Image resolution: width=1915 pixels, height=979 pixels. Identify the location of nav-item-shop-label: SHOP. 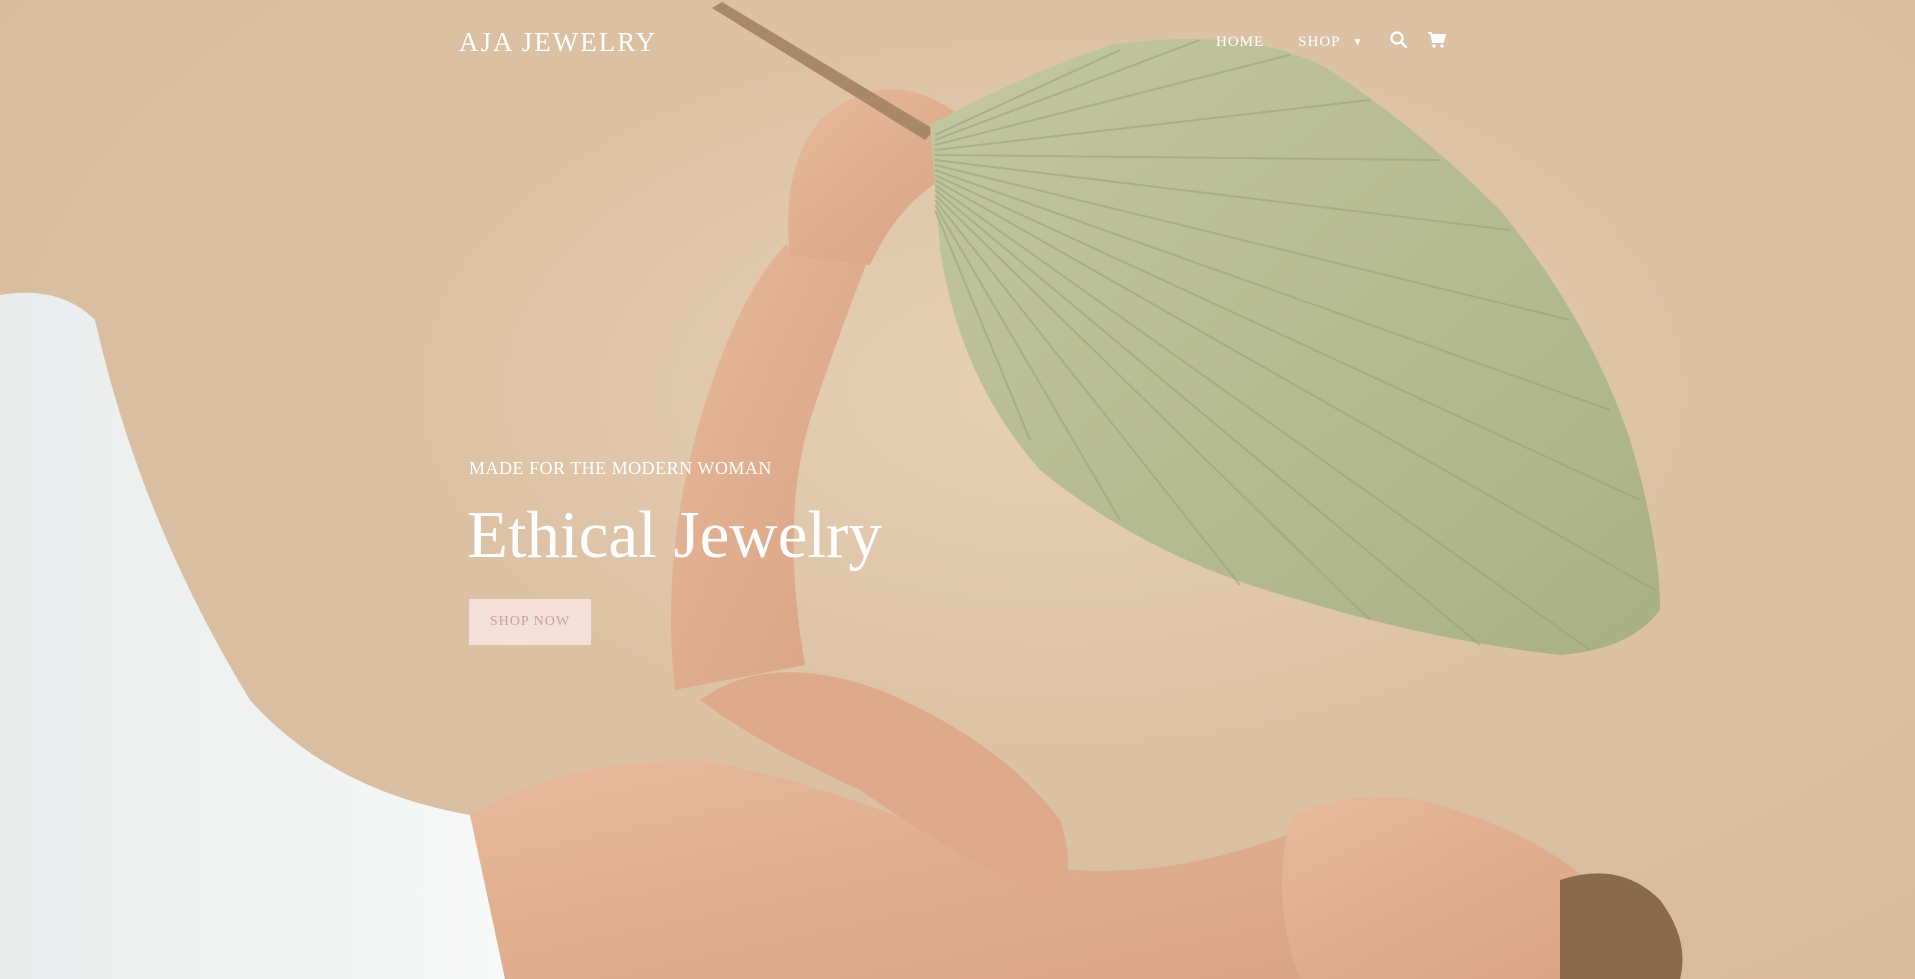
(1319, 42).